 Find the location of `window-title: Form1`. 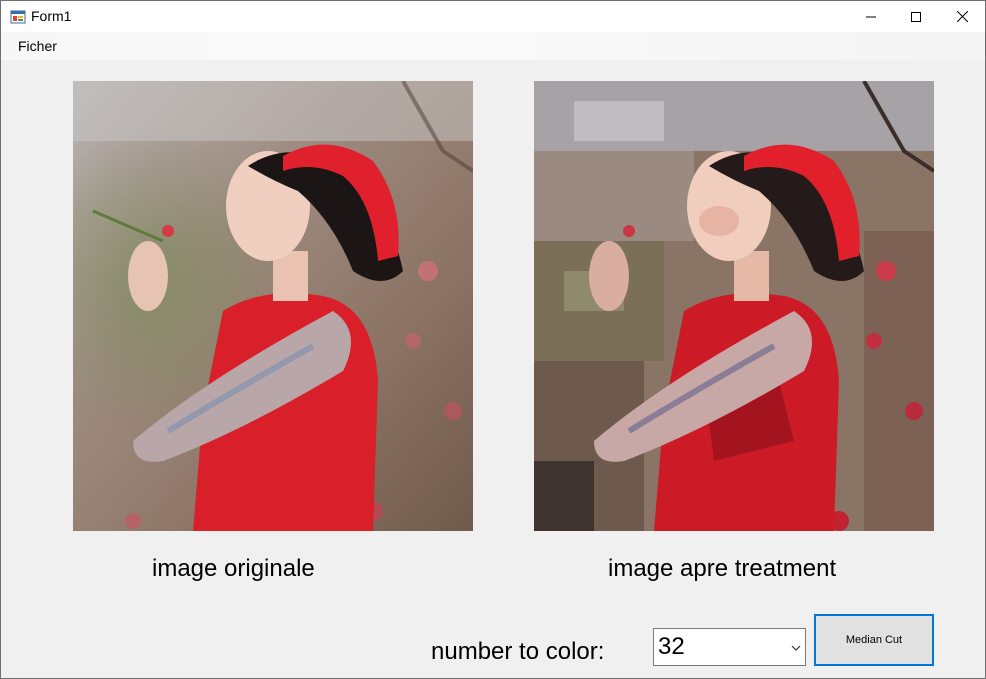

window-title: Form1 is located at coordinates (51, 16).